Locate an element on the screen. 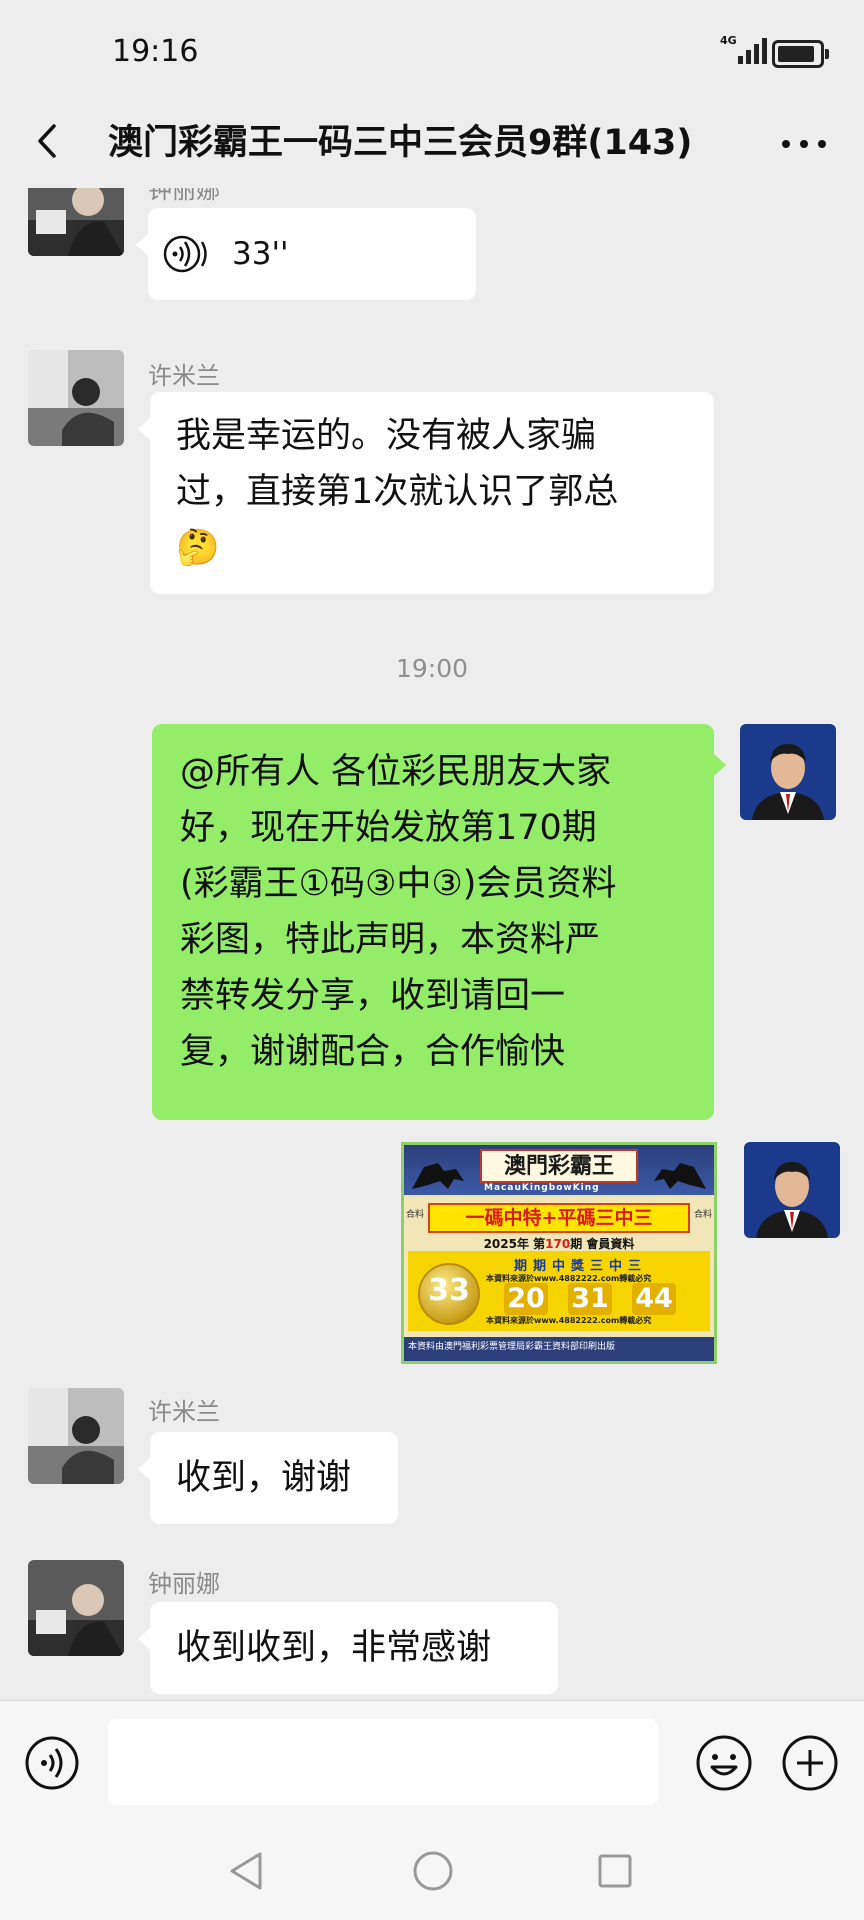  chevron-left-icon is located at coordinates (47, 141).